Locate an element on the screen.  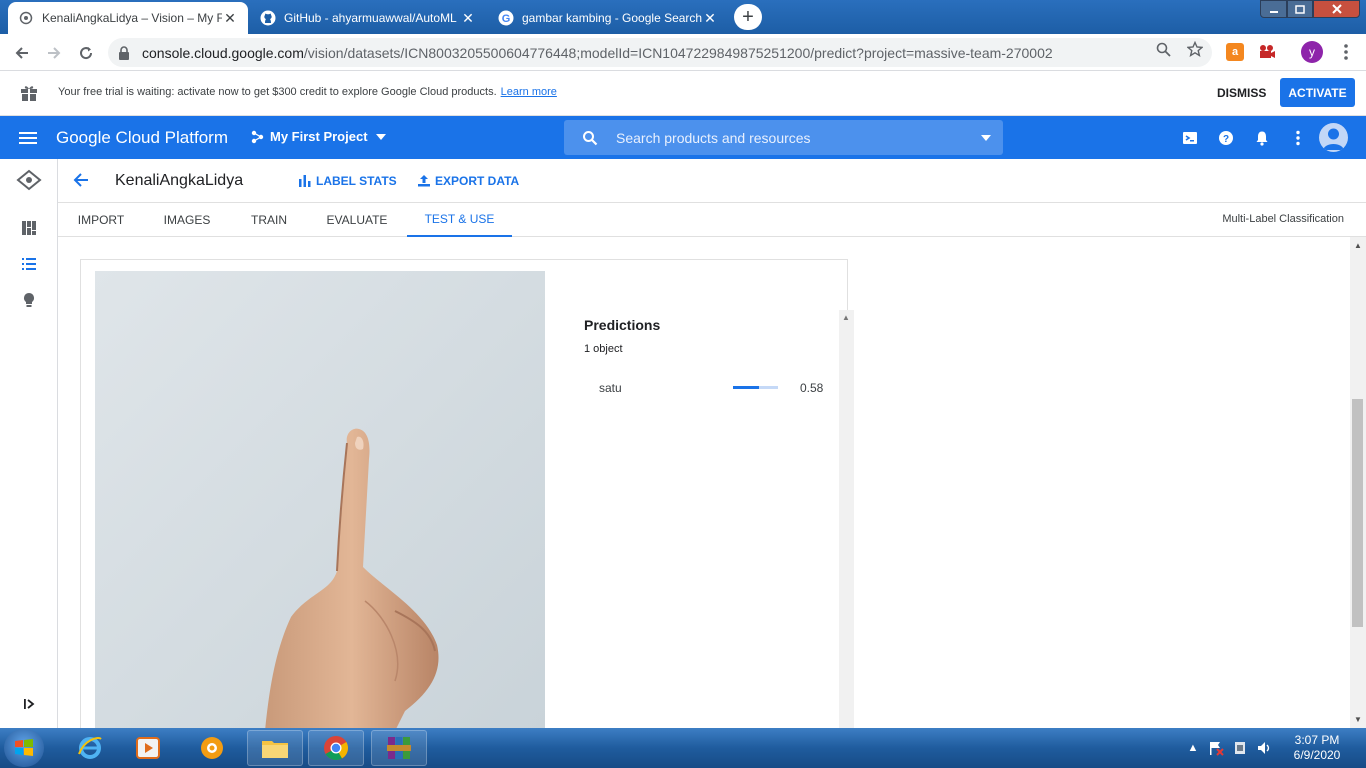
windows-logo-icon is located at coordinates (24, 747).